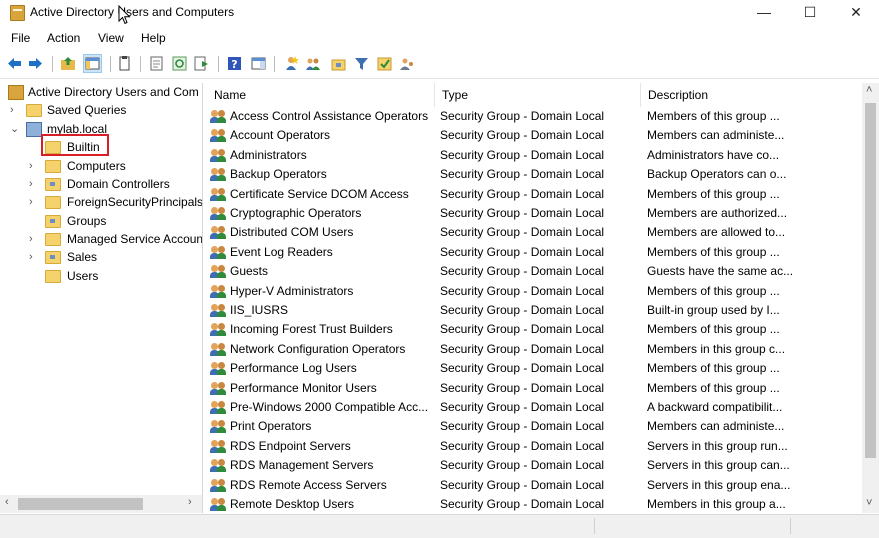  I want to click on up-folder-icon, so click(68, 63).